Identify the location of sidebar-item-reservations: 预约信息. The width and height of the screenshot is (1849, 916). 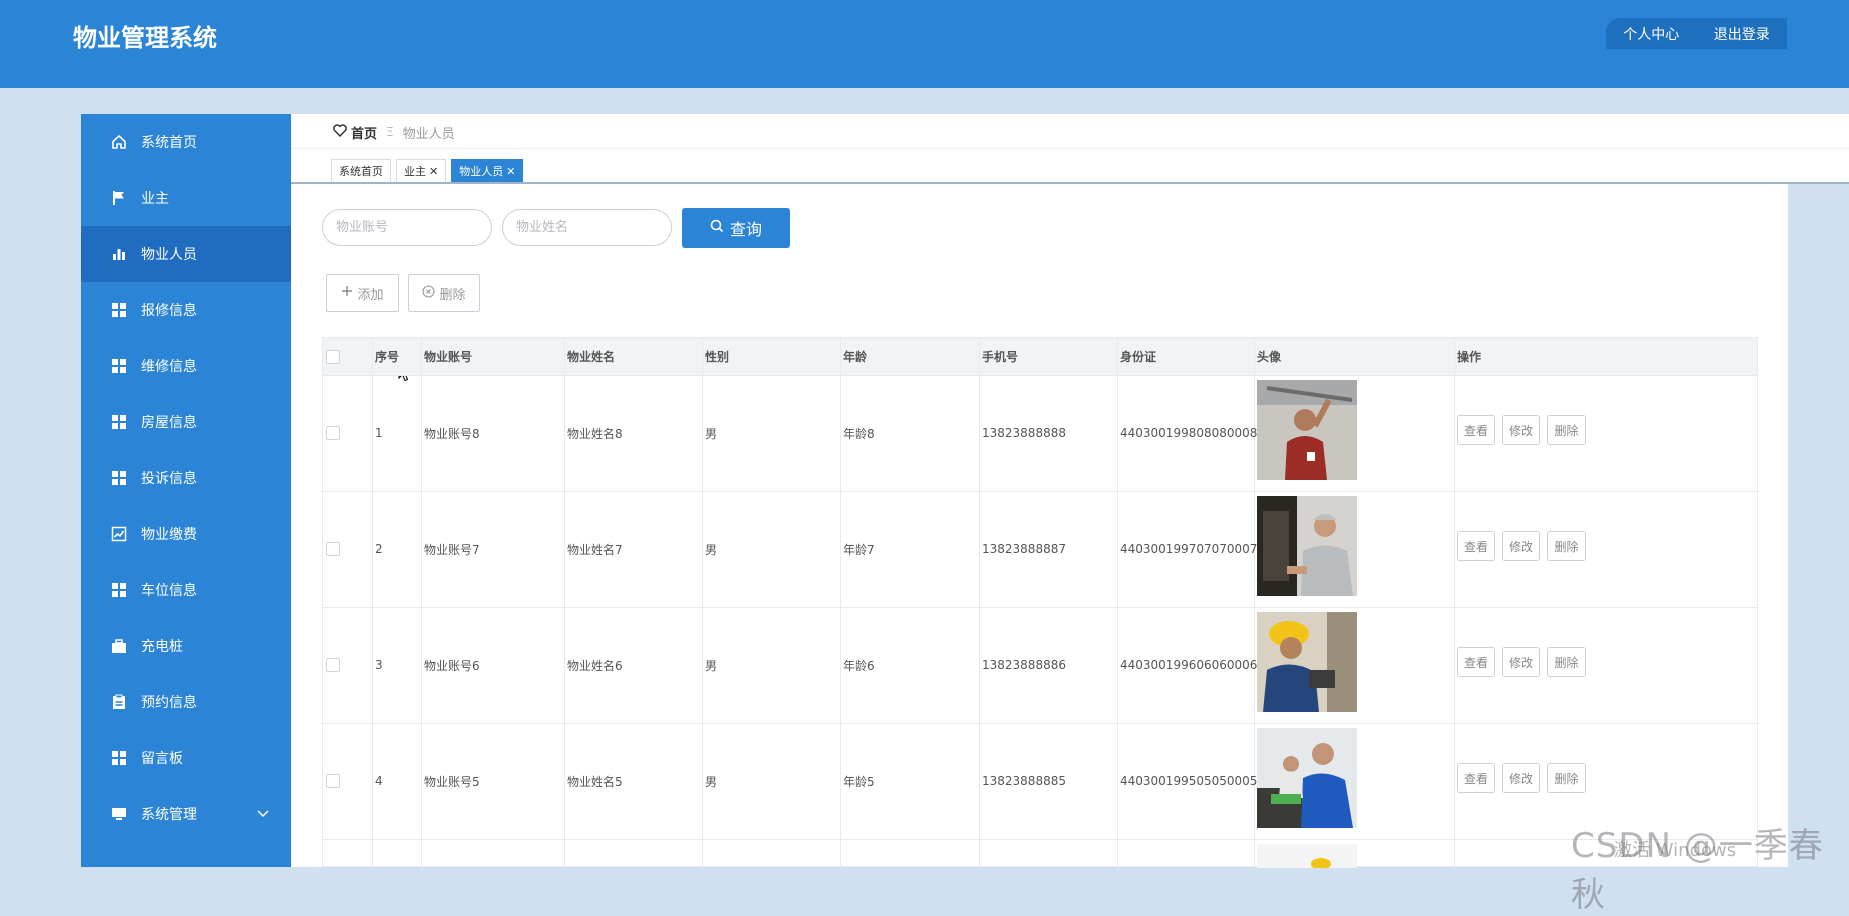
(186, 702).